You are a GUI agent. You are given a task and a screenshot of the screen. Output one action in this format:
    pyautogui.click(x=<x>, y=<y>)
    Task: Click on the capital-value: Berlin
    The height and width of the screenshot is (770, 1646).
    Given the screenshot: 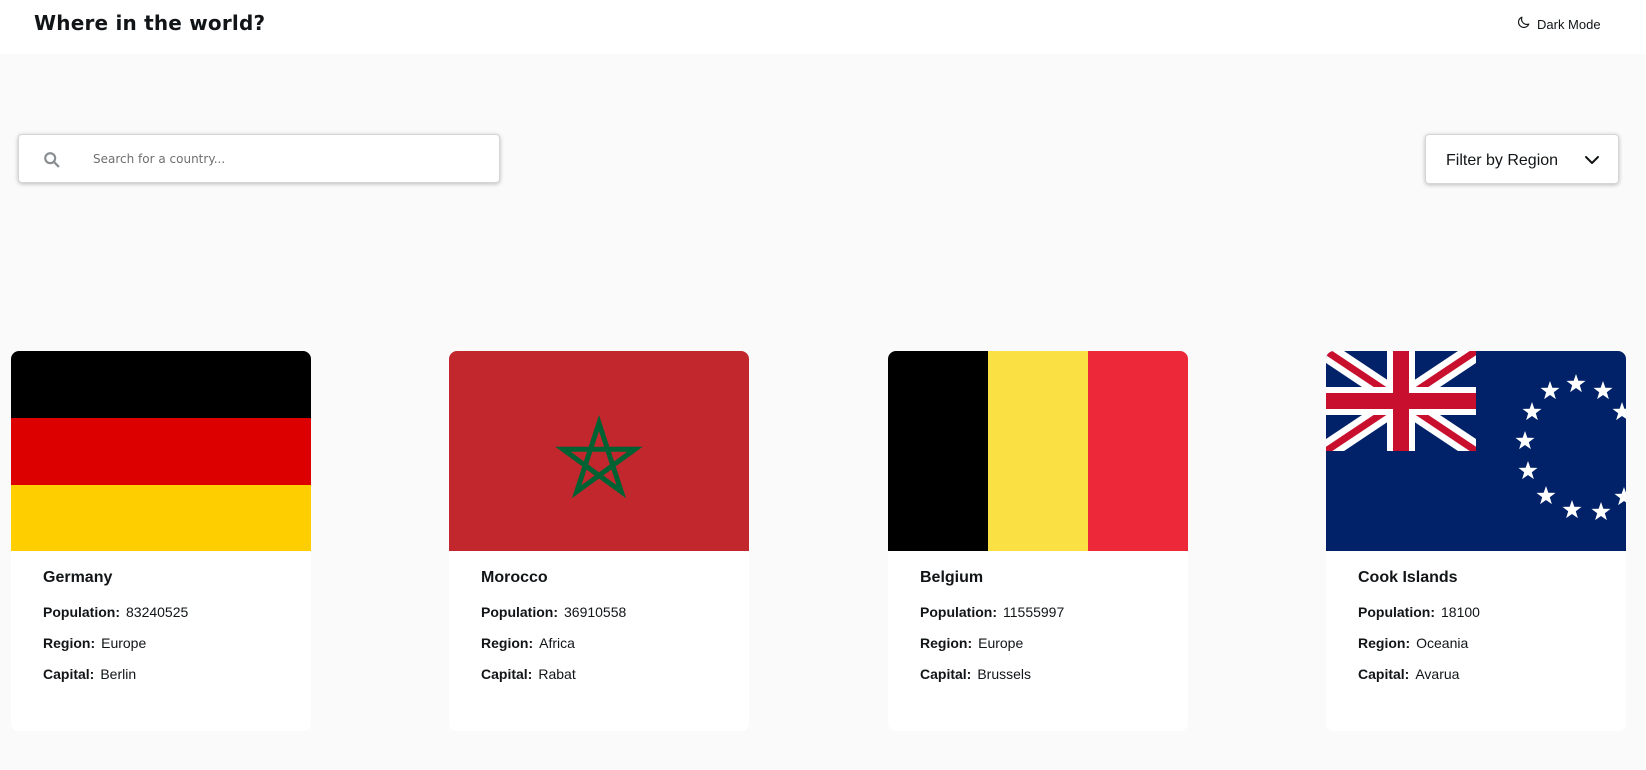 What is the action you would take?
    pyautogui.click(x=118, y=674)
    